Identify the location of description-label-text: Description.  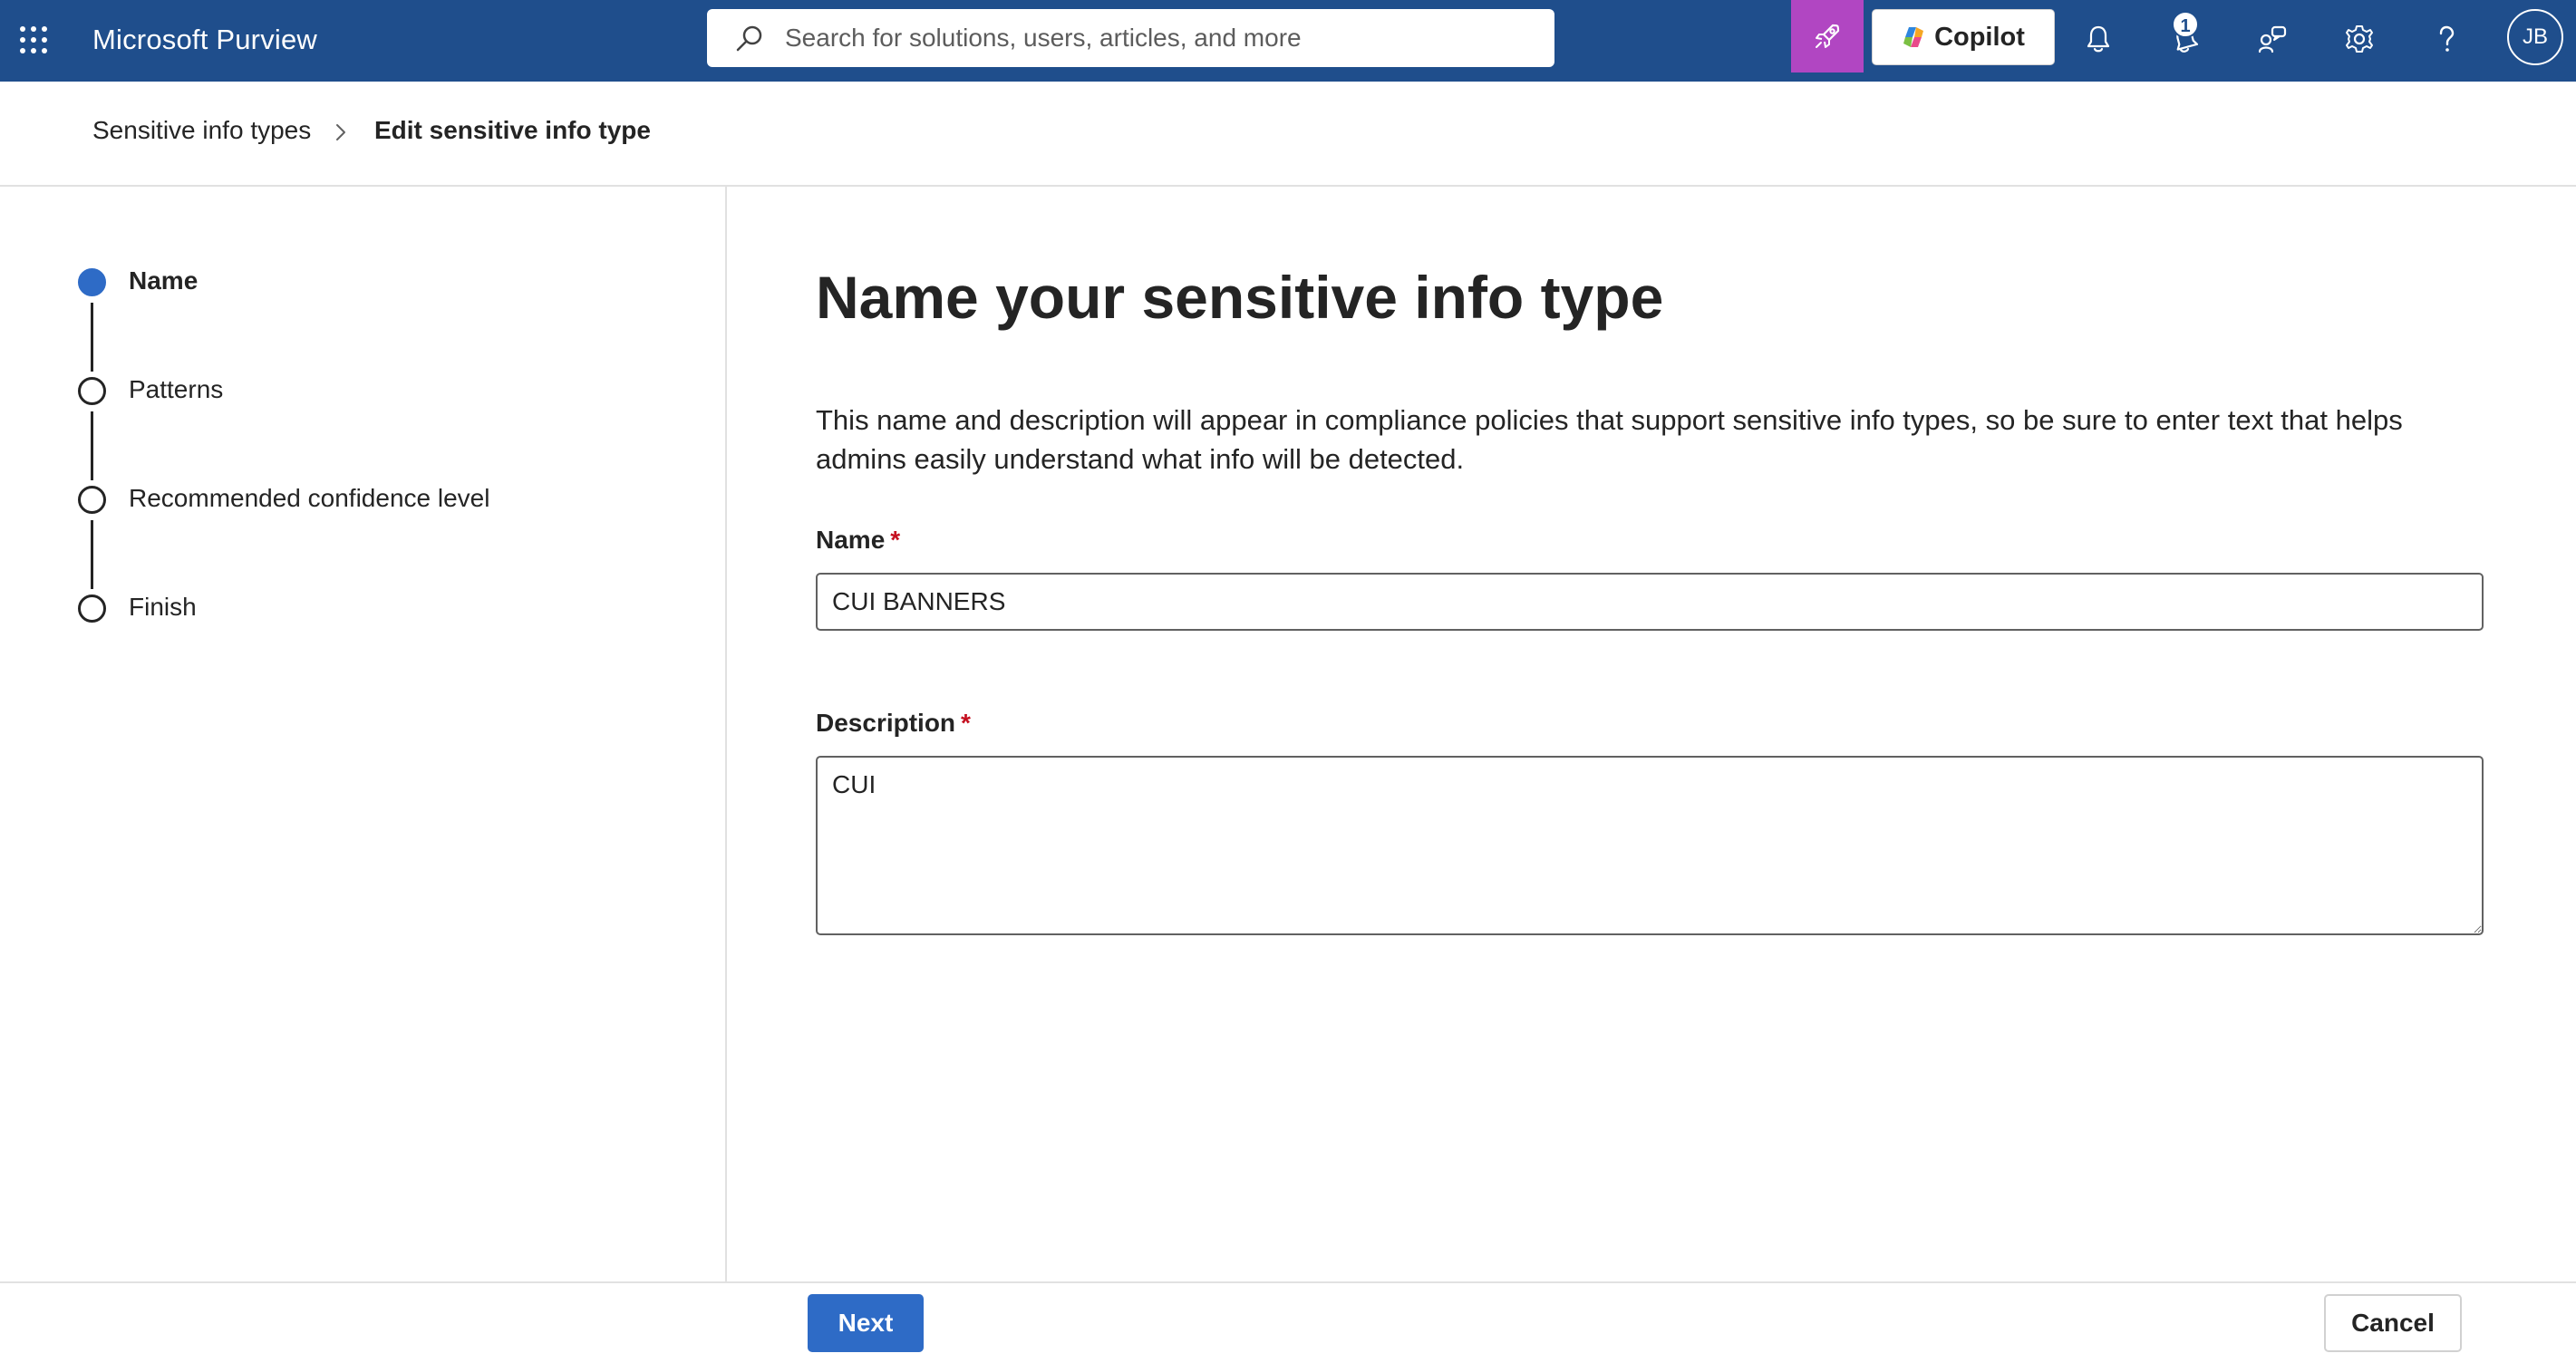
(886, 723).